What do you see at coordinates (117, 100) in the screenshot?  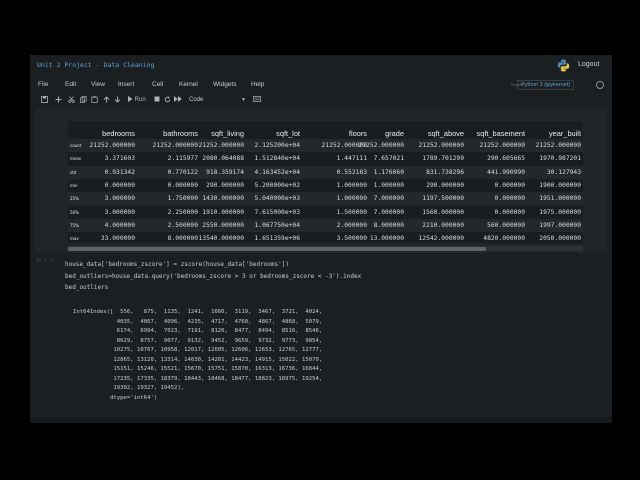 I see `move-down-icon` at bounding box center [117, 100].